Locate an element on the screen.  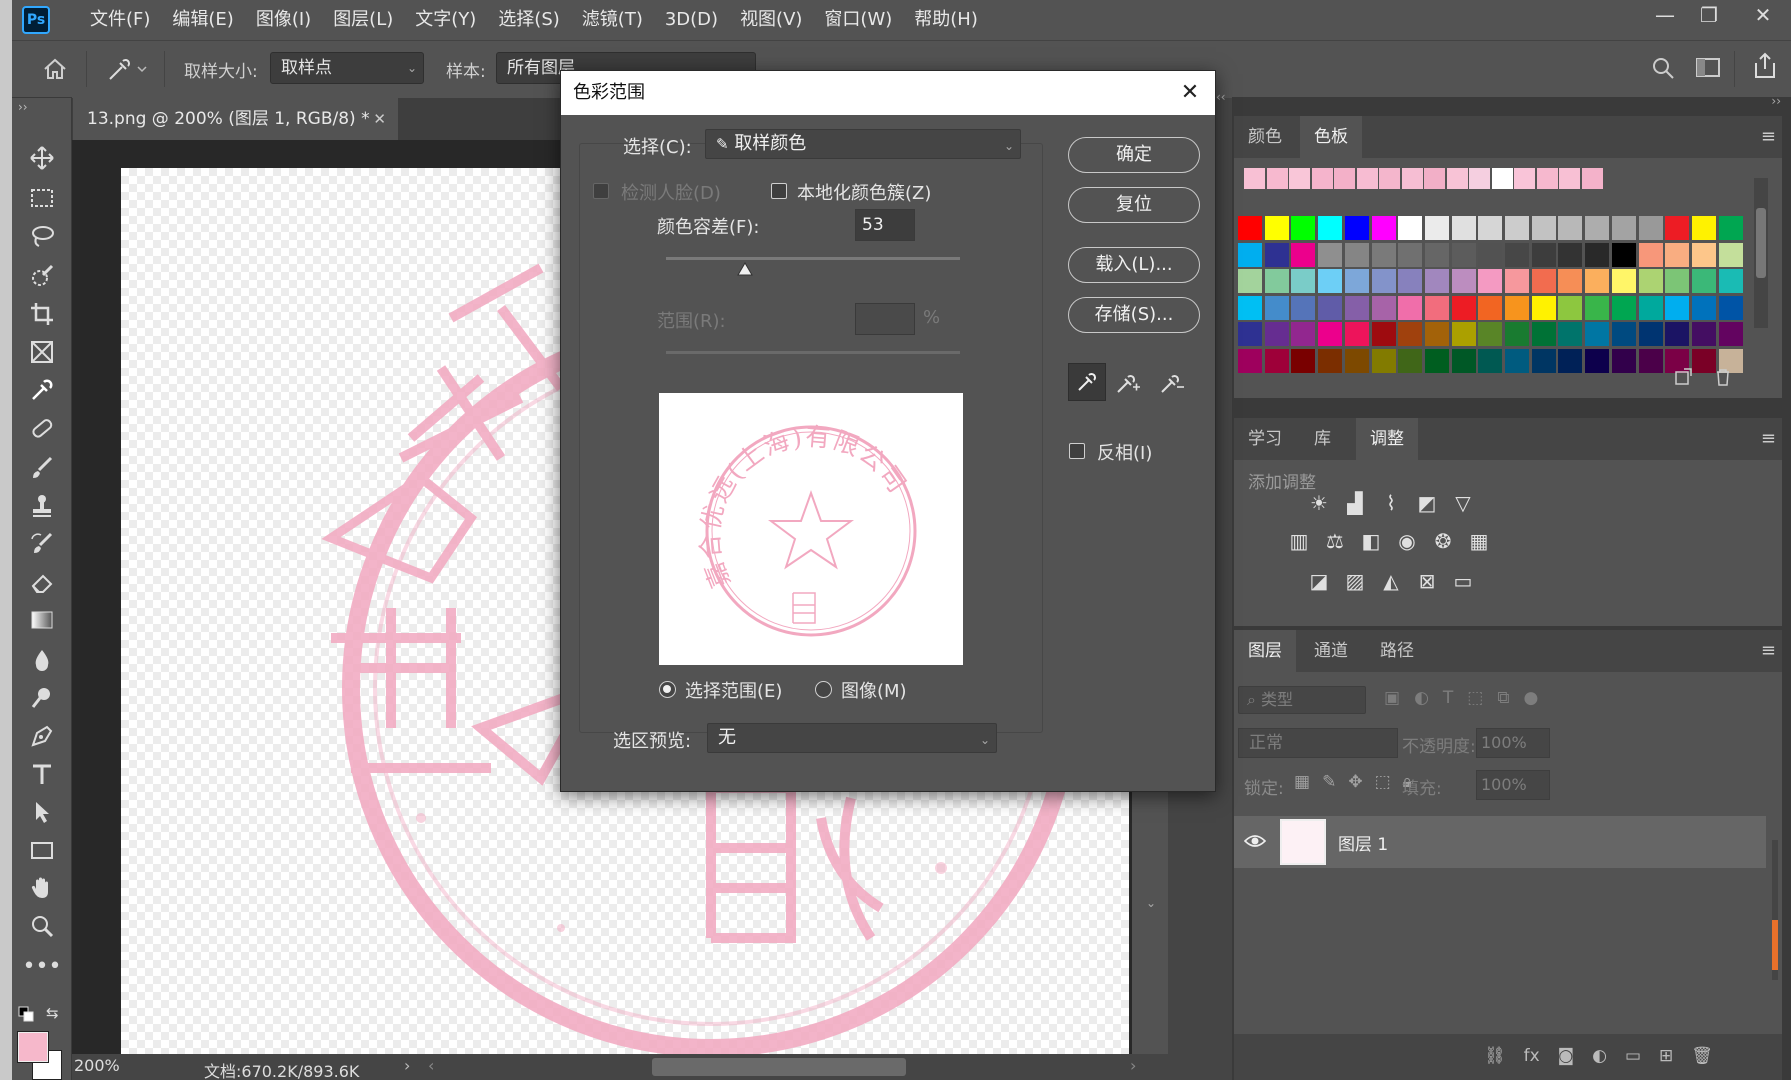
menu-item: 图像(I) is located at coordinates (283, 20).